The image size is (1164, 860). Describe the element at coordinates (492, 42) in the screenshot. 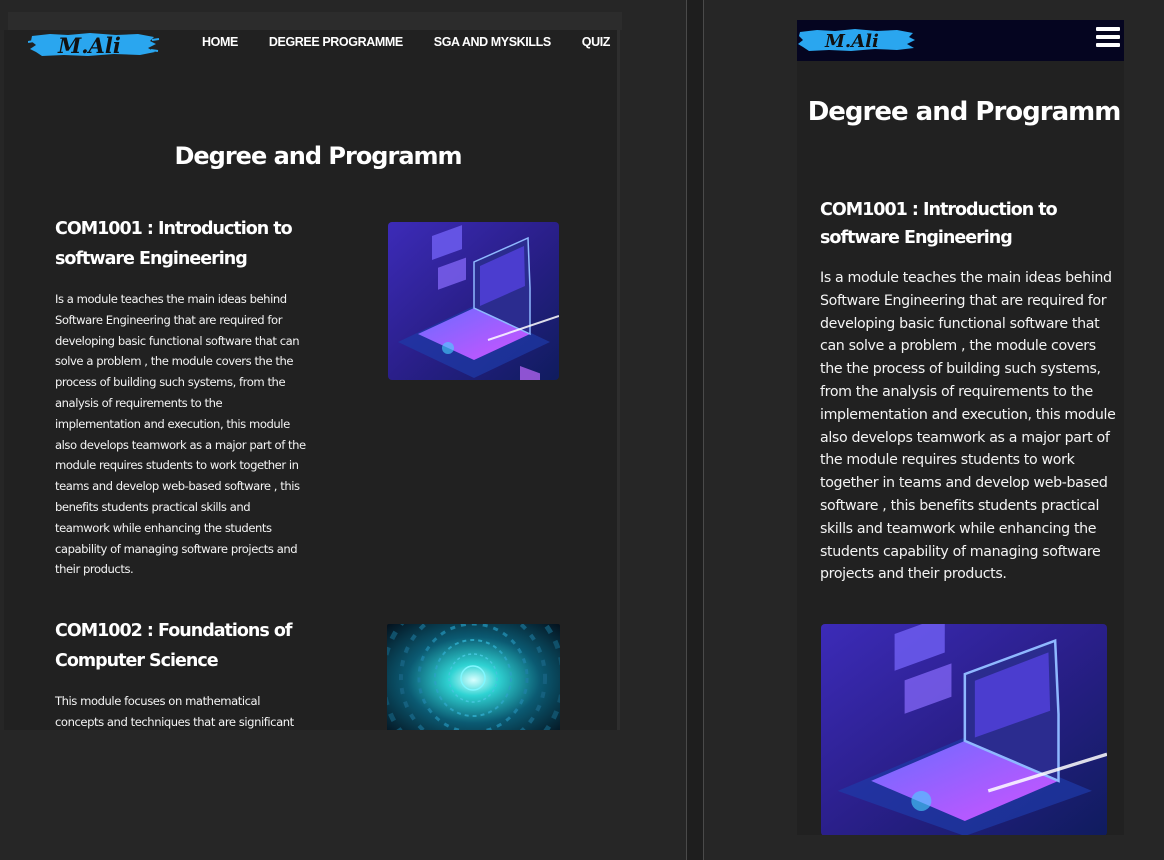

I see `nav-sga-myskills: SGA AND MYSKILLS` at that location.